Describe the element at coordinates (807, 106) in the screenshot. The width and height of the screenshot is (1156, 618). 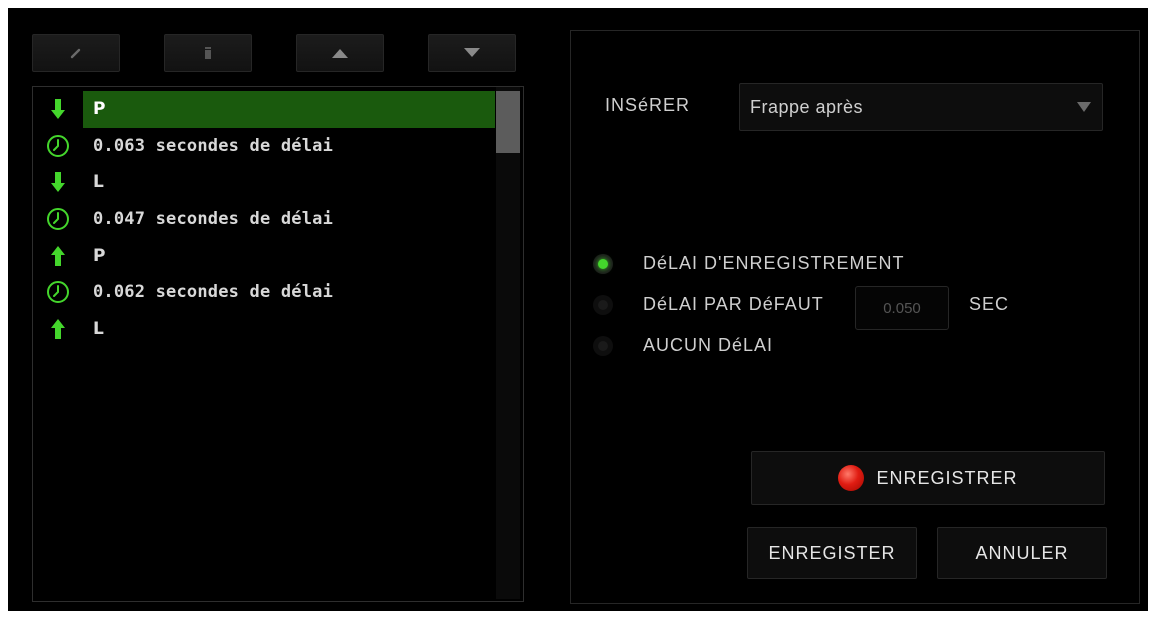
I see `insert-dropdown-value: Frappe après` at that location.